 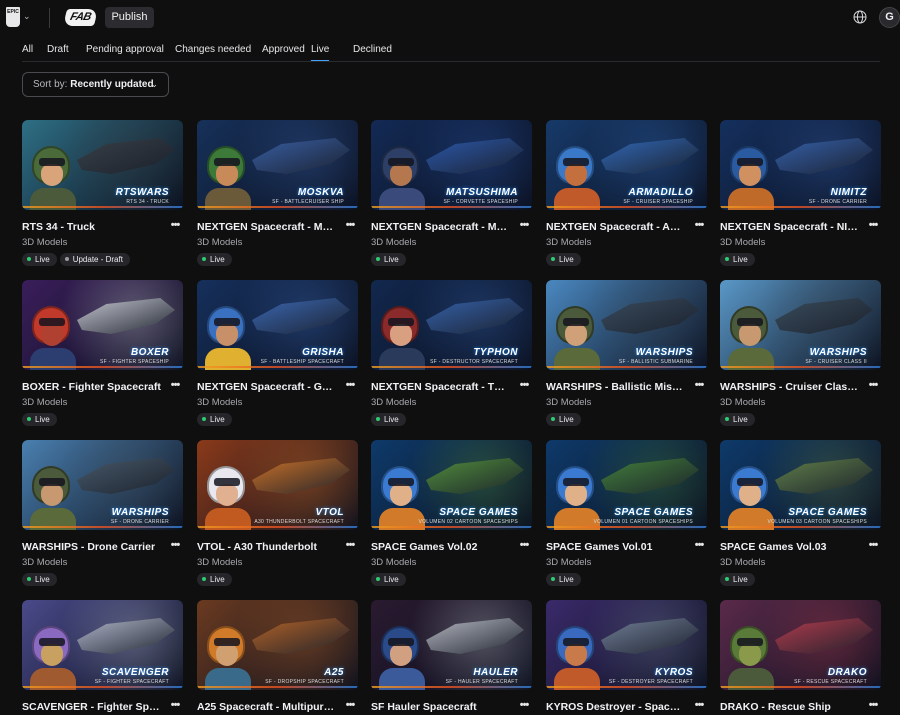 I want to click on product-thumbnail: NIMITZ SF - DRONE CARRIER, so click(x=800, y=165).